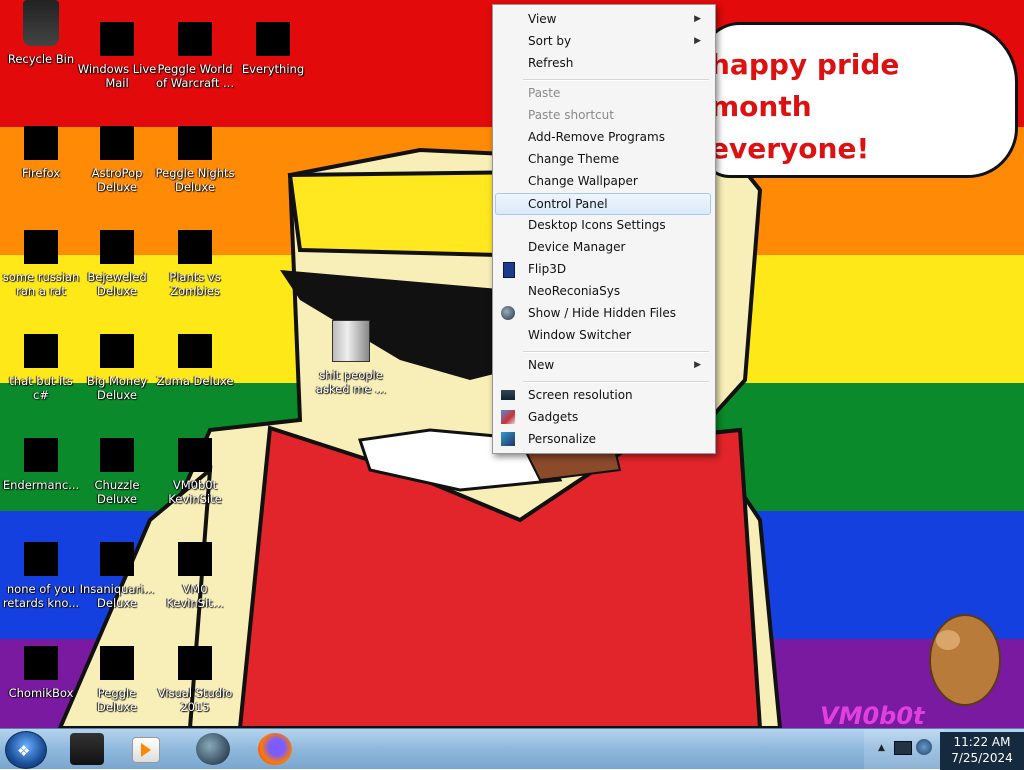 The image size is (1024, 770). Describe the element at coordinates (603, 63) in the screenshot. I see `menu-item-refresh: Refresh` at that location.